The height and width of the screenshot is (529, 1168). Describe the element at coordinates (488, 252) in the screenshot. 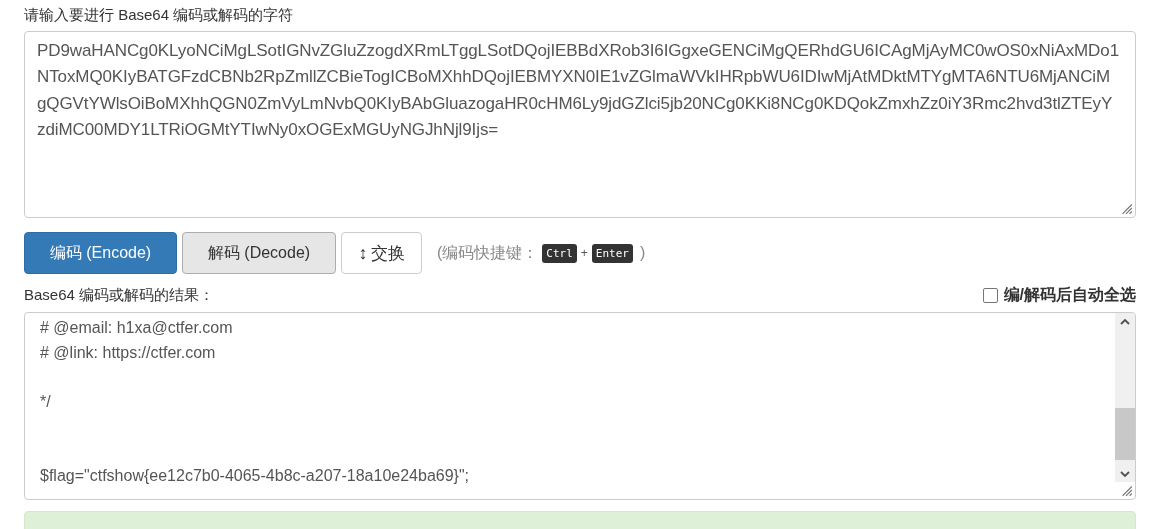

I see `shortcut-hint: (编码快捷键：` at that location.